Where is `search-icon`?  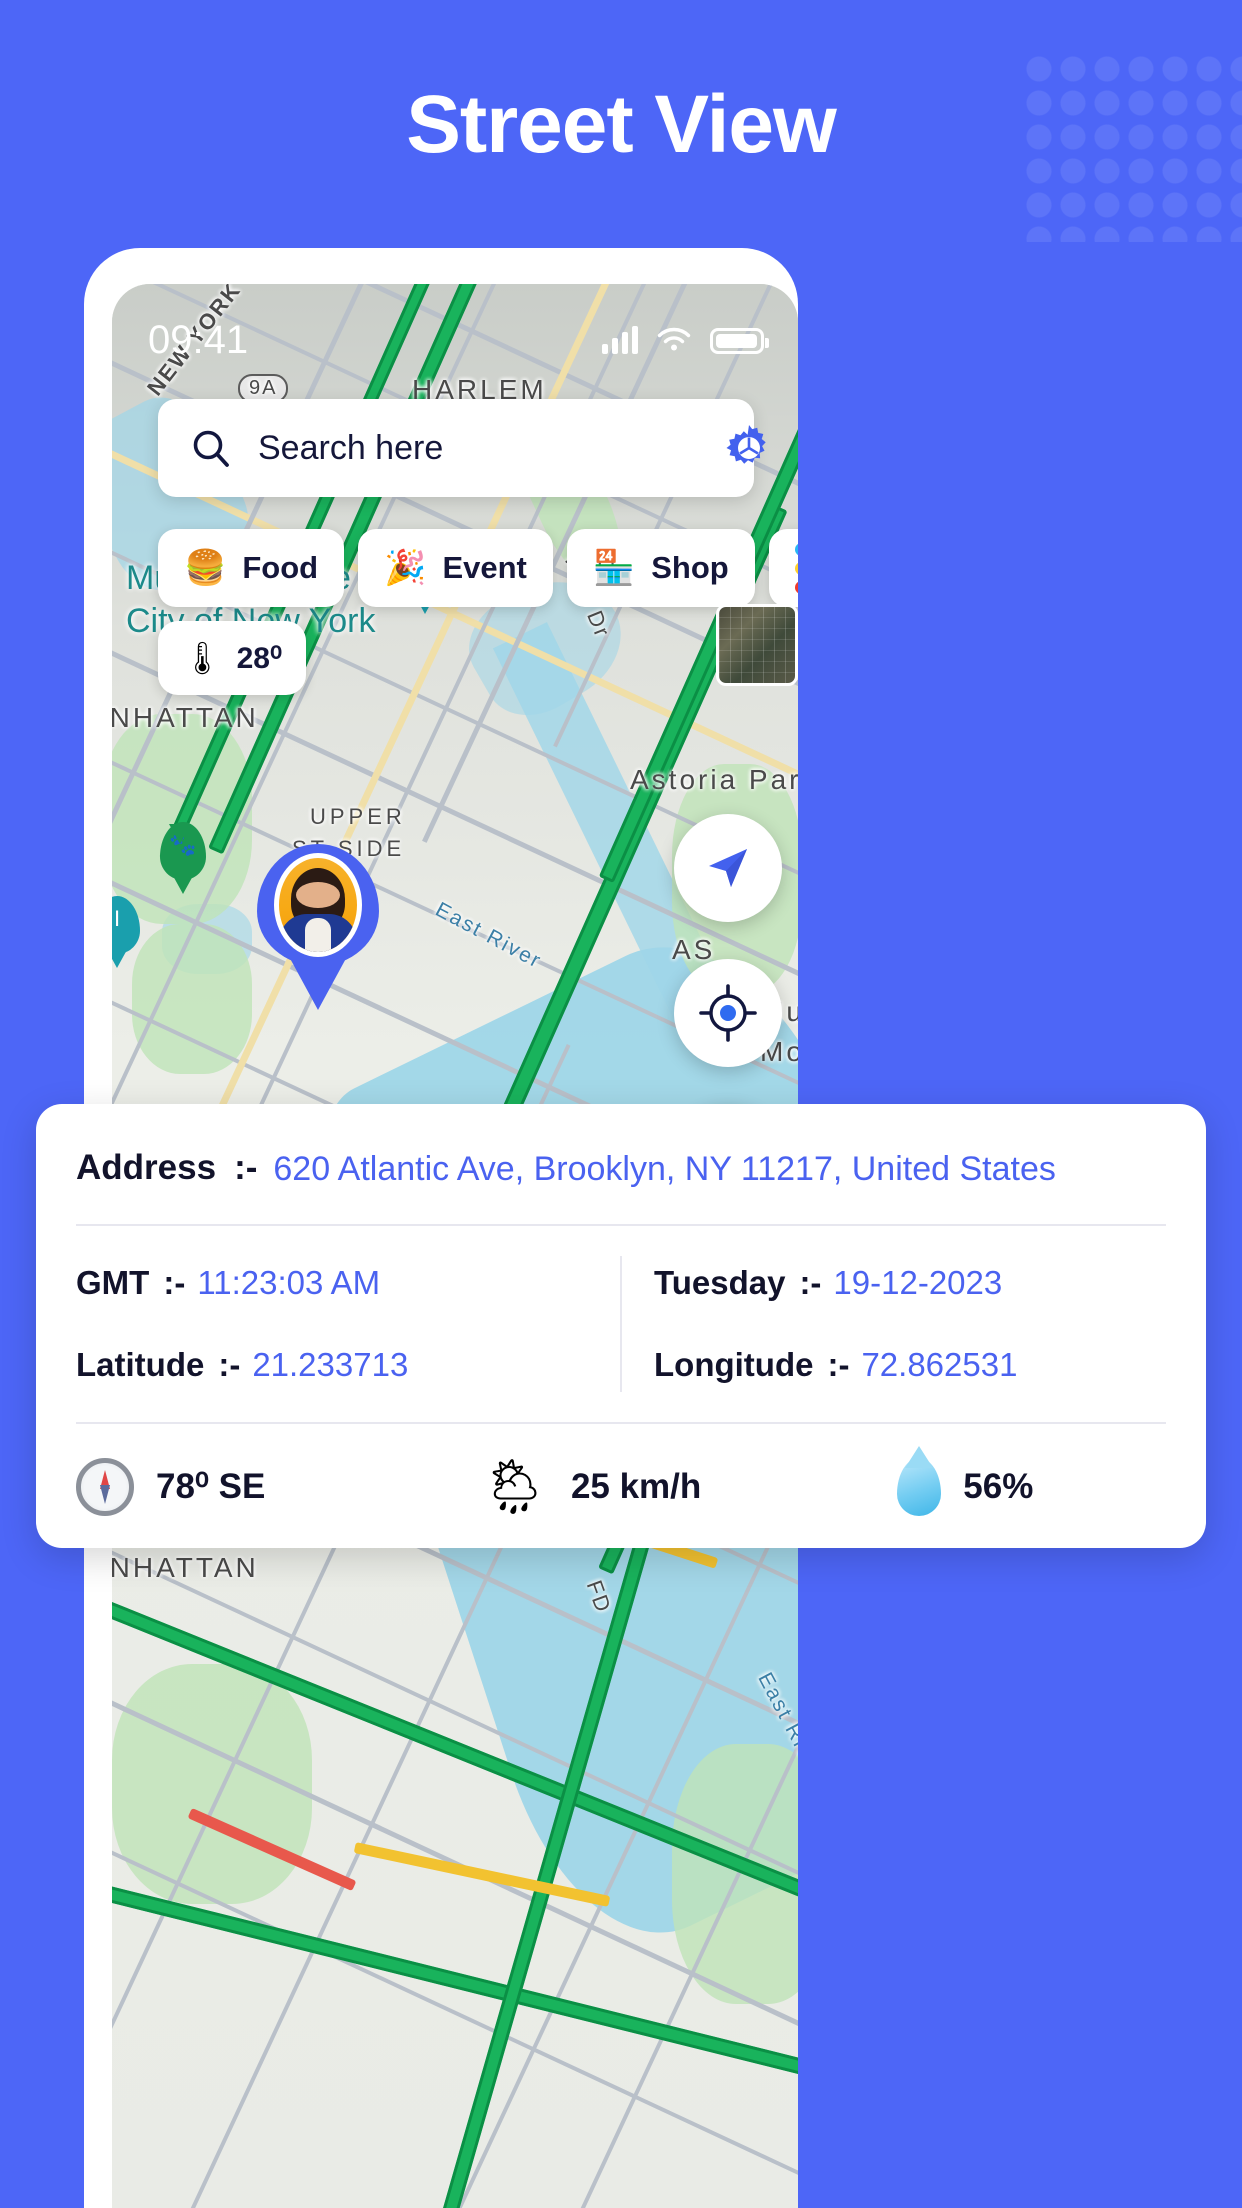
search-icon is located at coordinates (211, 448).